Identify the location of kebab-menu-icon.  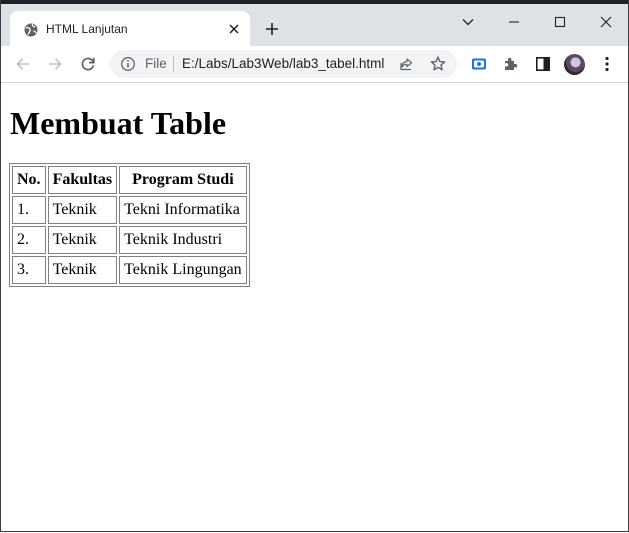
(607, 64).